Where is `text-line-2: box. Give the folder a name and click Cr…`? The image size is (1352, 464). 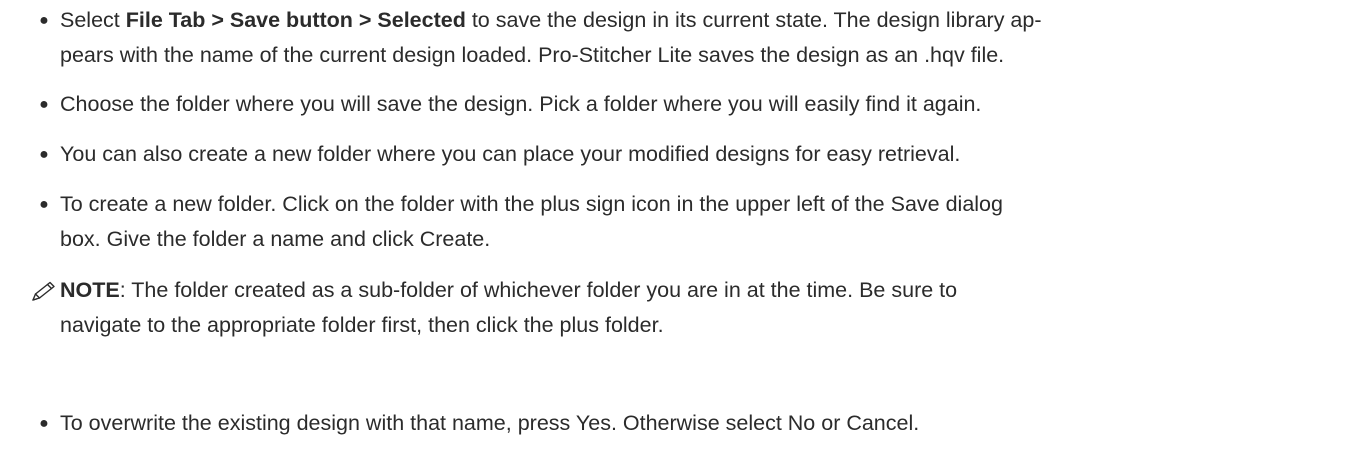
text-line-2: box. Give the folder a name and click Cr… is located at coordinates (275, 239).